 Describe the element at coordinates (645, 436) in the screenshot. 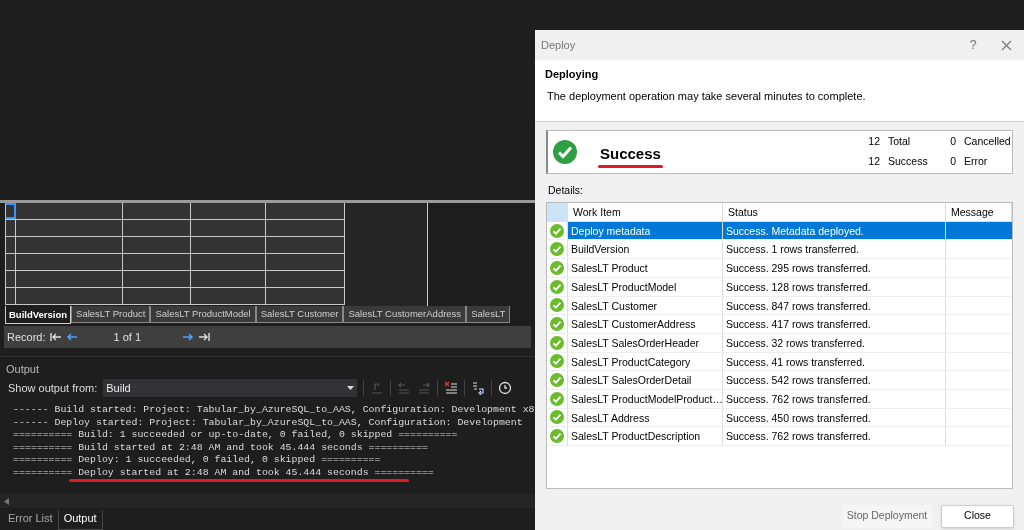

I see `table-cell: SalesLT ProductDescription` at that location.